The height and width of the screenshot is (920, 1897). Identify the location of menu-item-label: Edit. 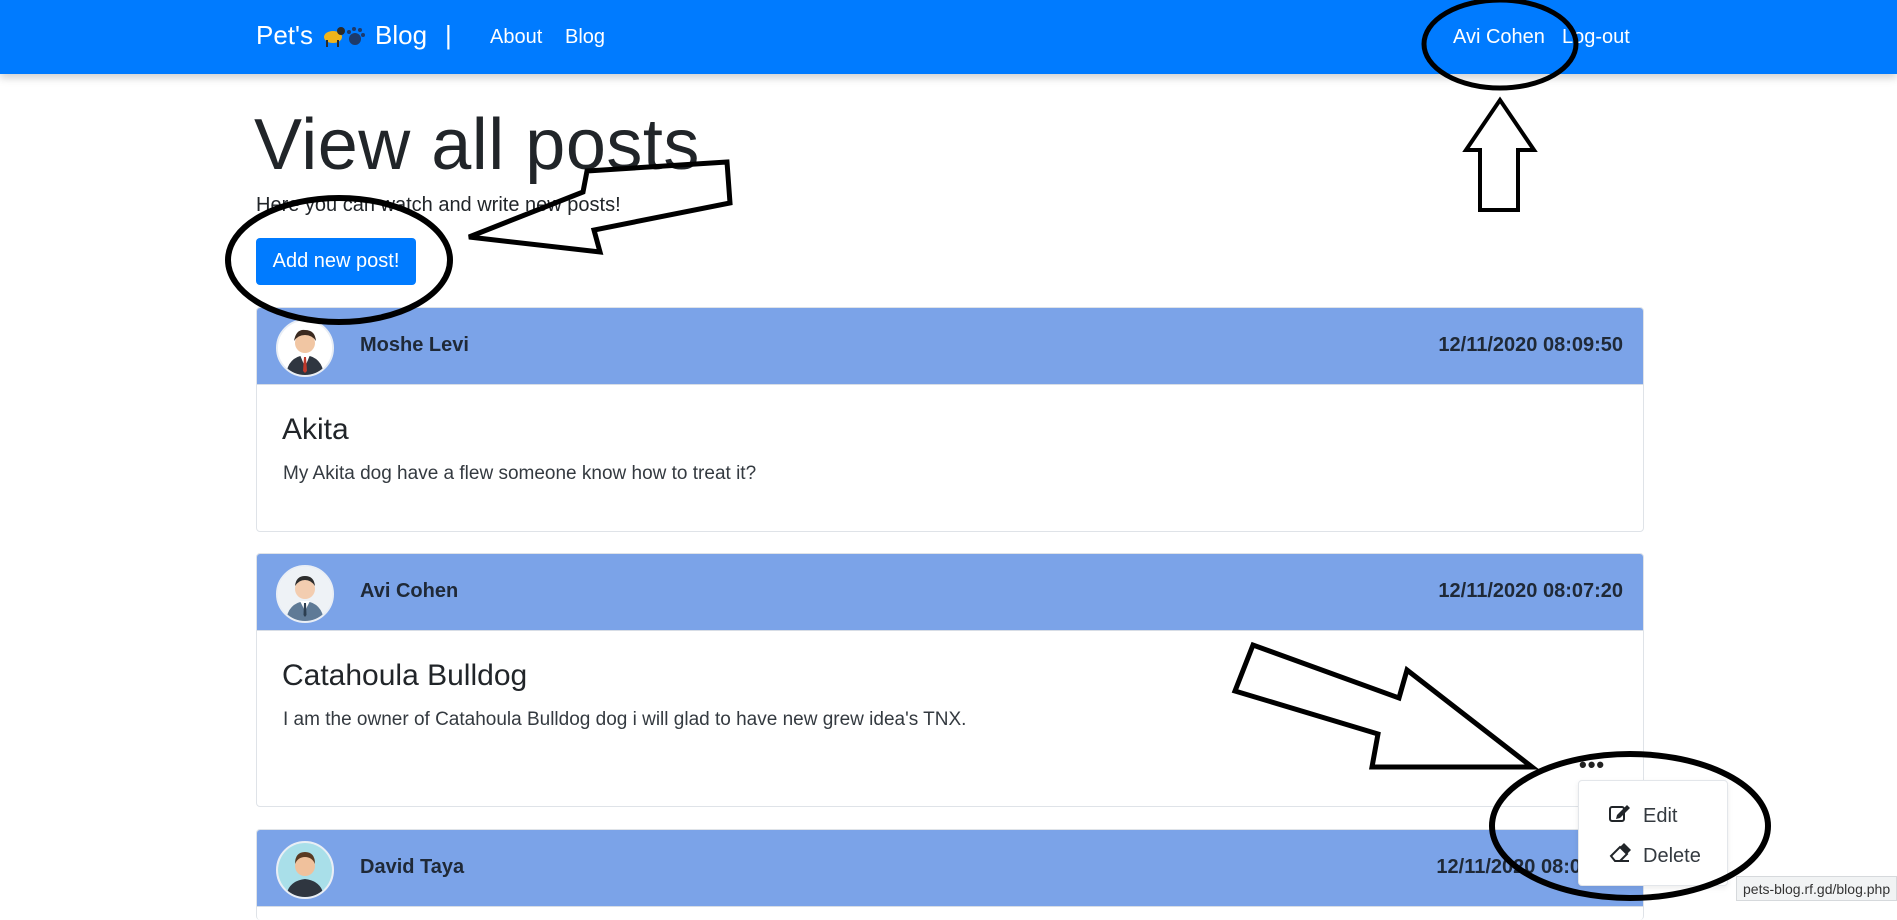
(1660, 815).